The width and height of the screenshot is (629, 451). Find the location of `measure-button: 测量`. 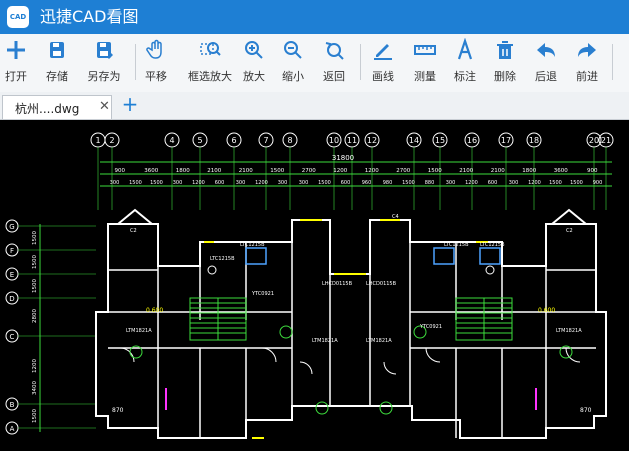

measure-button: 测量 is located at coordinates (425, 63).